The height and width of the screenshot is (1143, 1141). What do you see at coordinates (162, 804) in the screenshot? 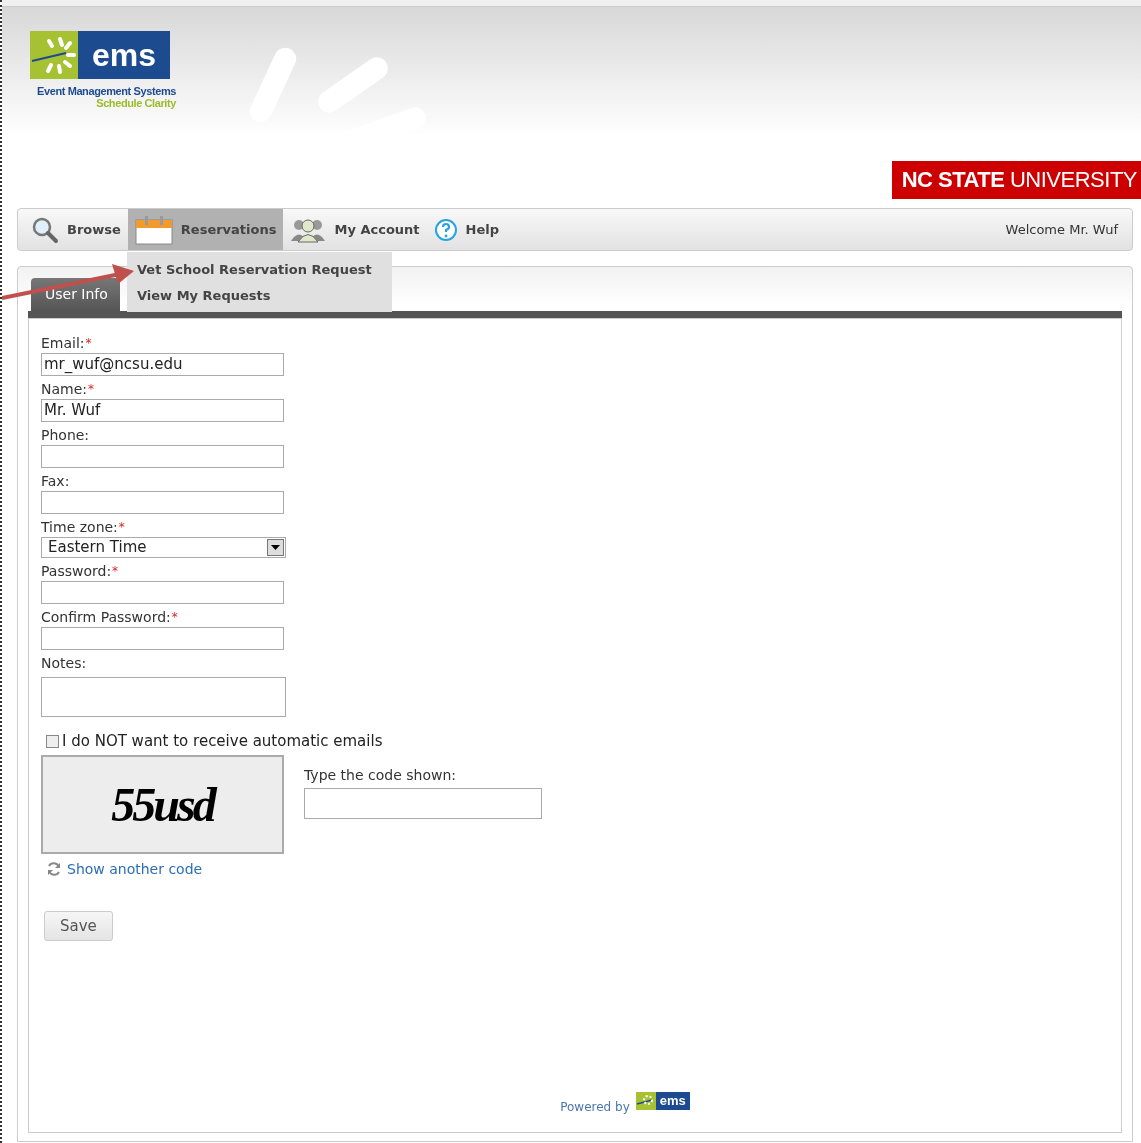
I see `captcha-image: 55usd` at bounding box center [162, 804].